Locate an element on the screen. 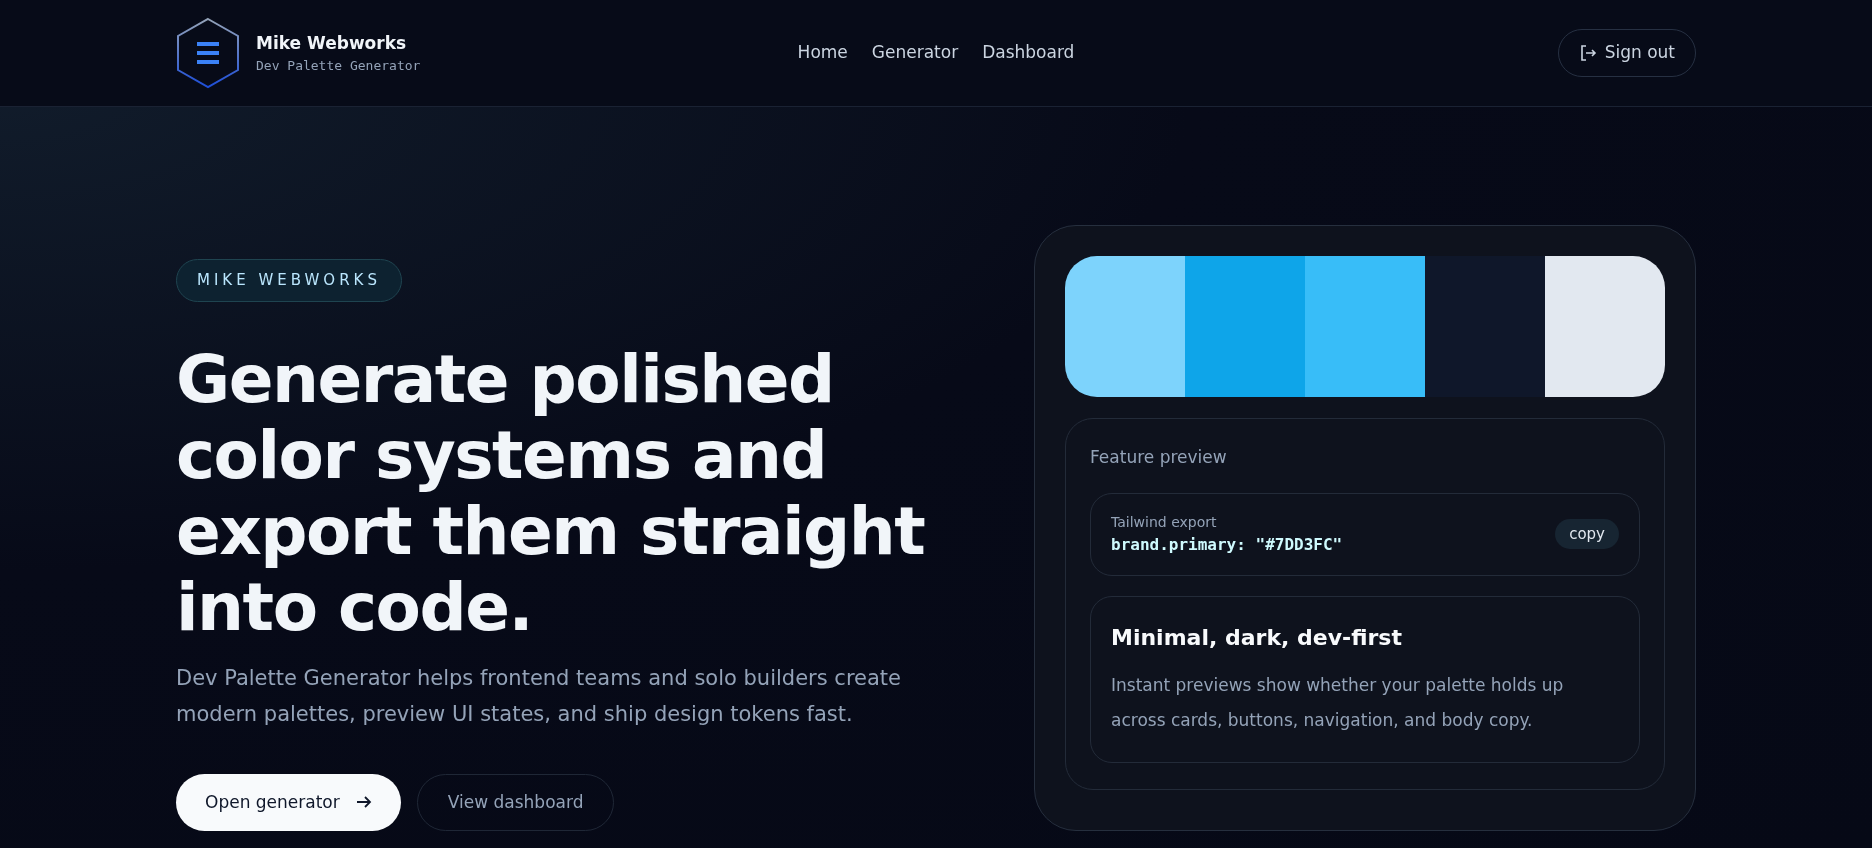 The height and width of the screenshot is (848, 1872). sign-out-icon is located at coordinates (1587, 53).